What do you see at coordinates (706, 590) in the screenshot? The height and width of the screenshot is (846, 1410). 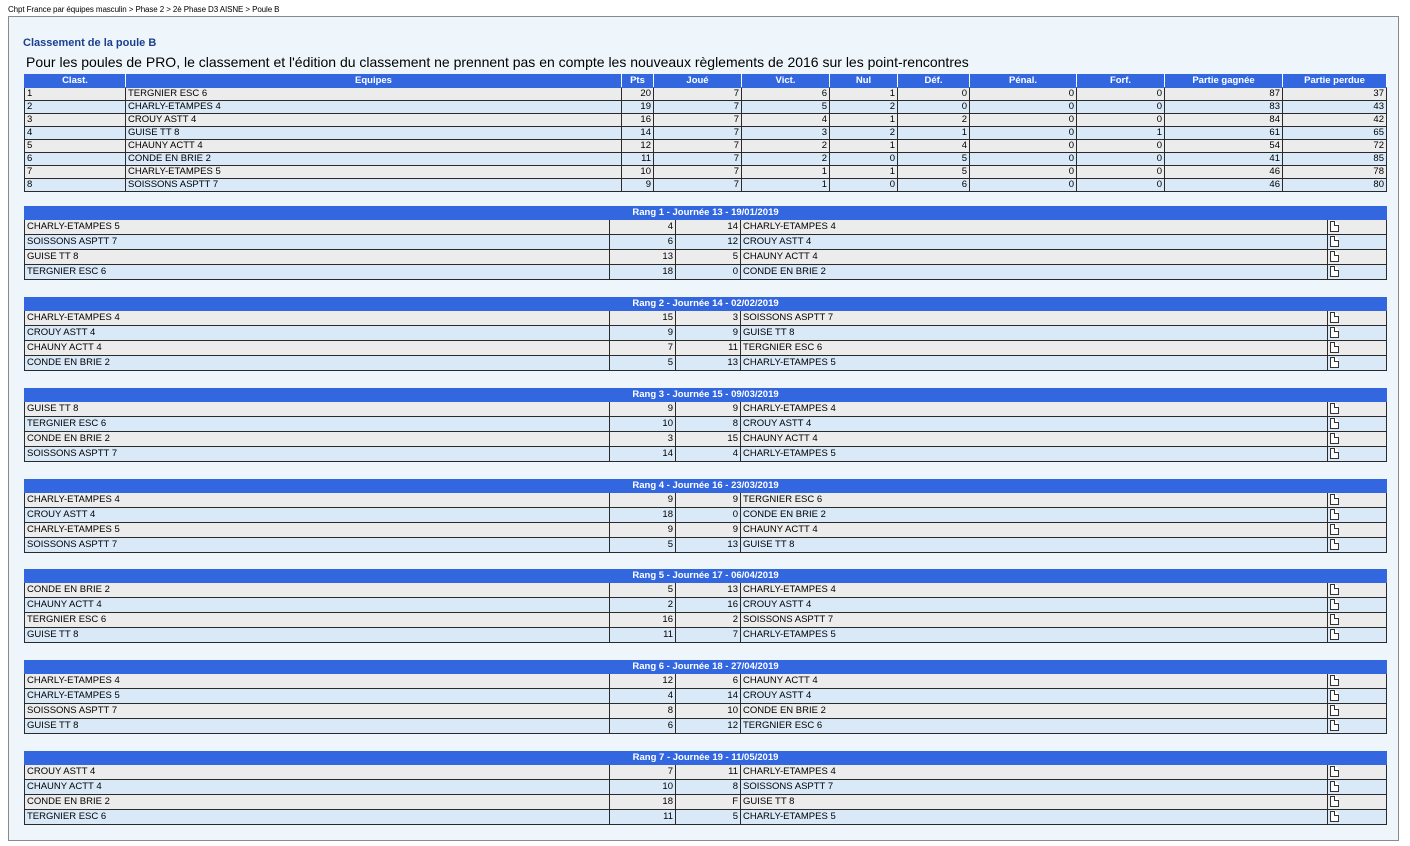 I see `match-row: CONDE EN BRIE 2 5 13 CHARLY-ETAMPES 4` at bounding box center [706, 590].